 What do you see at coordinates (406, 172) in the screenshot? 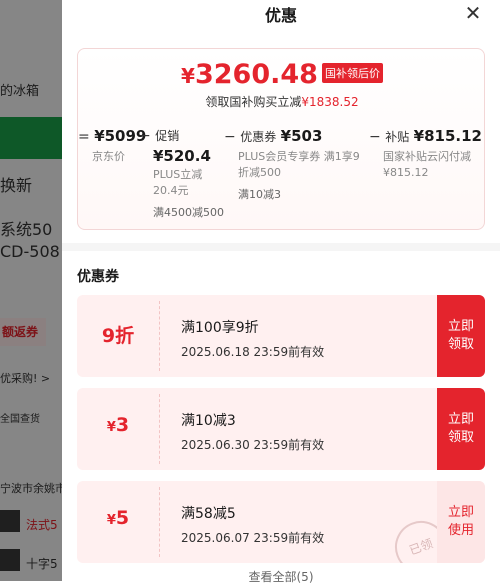
I see `subsidy-detail: ¥815.12` at bounding box center [406, 172].